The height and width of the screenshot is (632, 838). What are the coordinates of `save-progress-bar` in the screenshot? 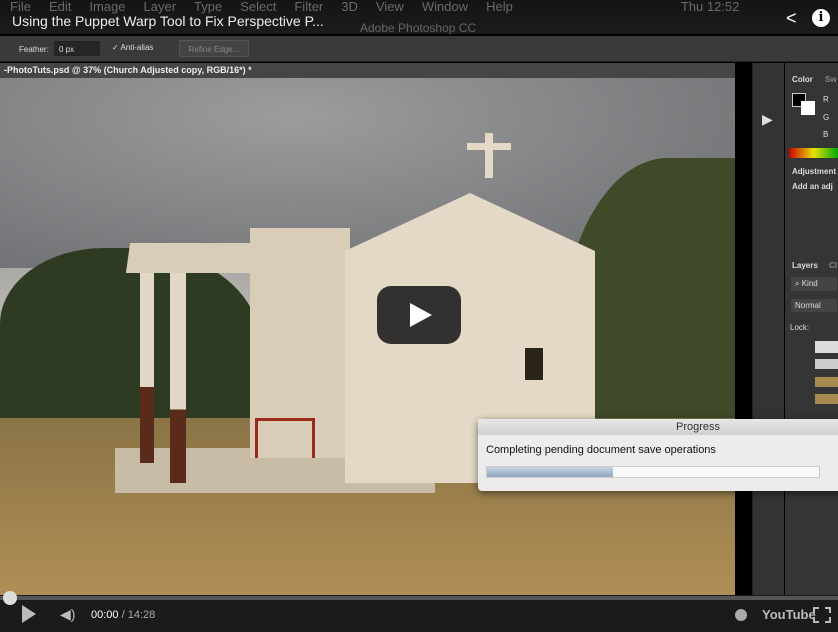 It's located at (653, 472).